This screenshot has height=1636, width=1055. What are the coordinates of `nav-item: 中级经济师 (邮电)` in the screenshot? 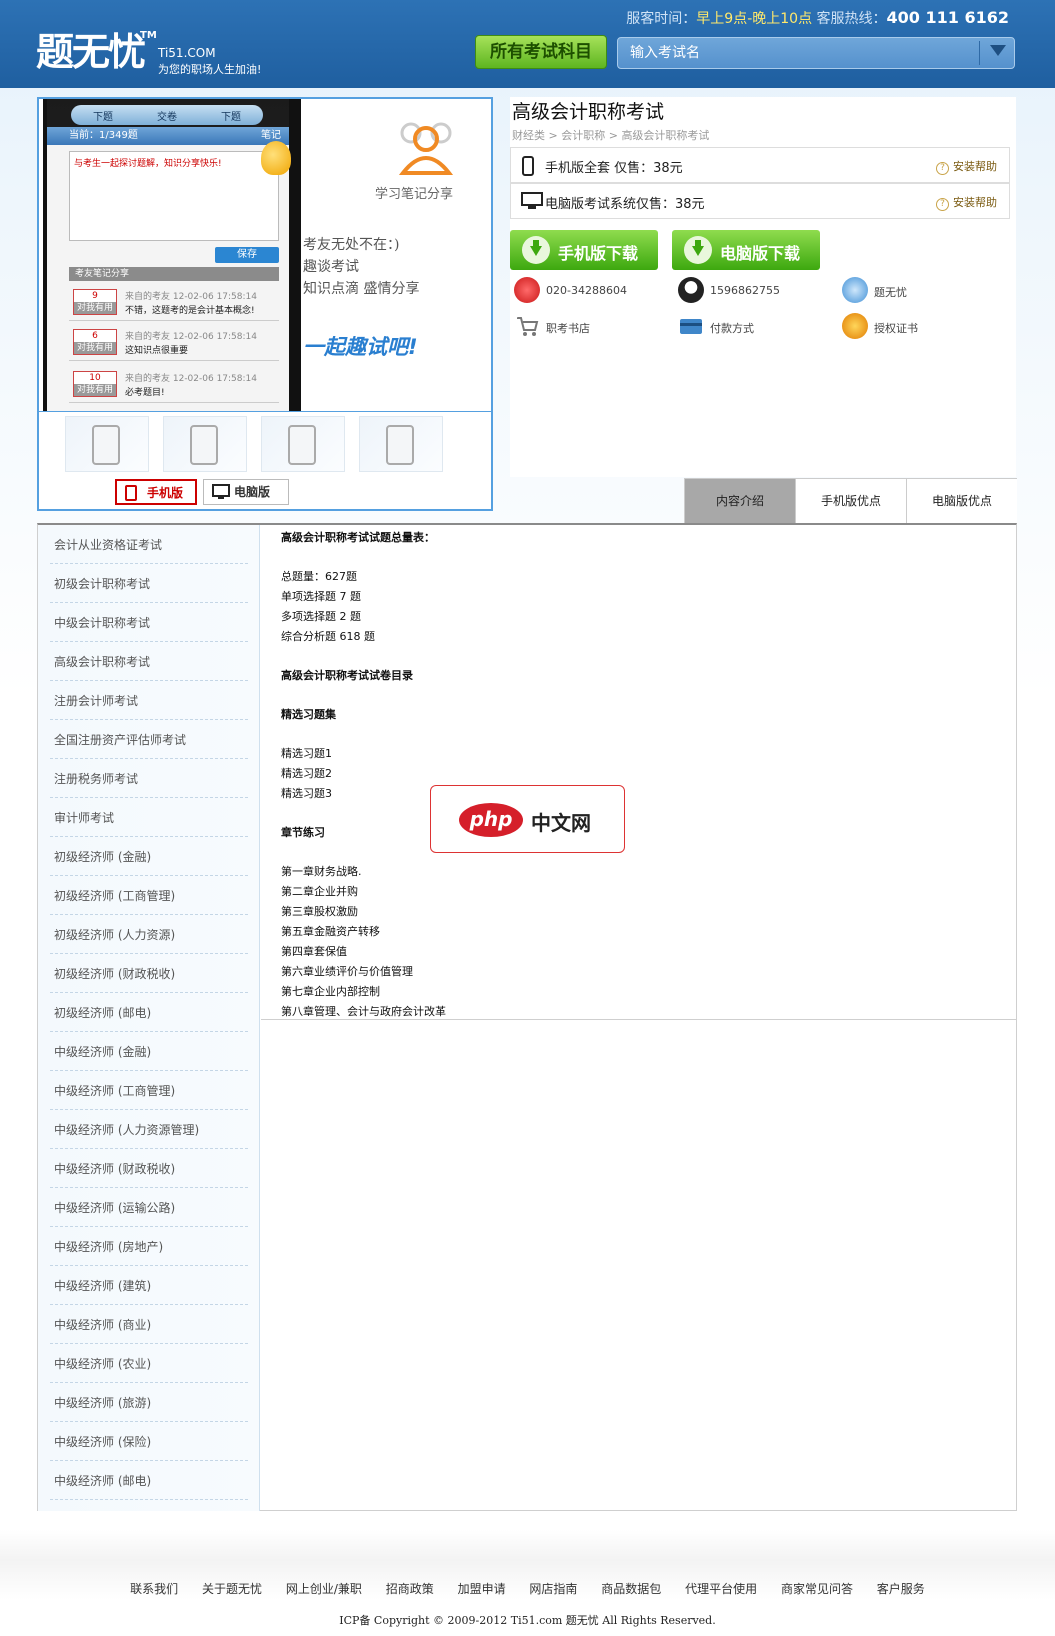 It's located at (149, 1480).